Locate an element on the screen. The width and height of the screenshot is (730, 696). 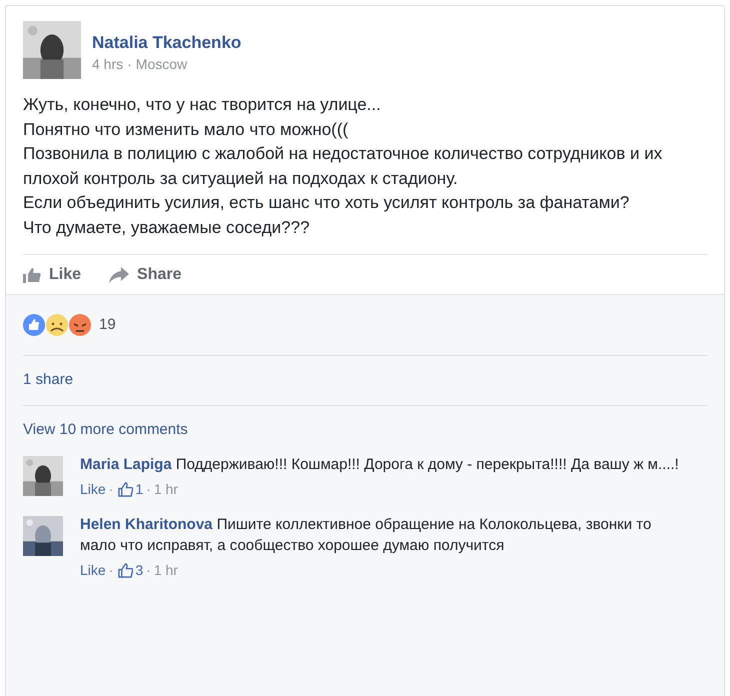
post-text: Понятно что изменить мало что можно((( is located at coordinates (186, 129).